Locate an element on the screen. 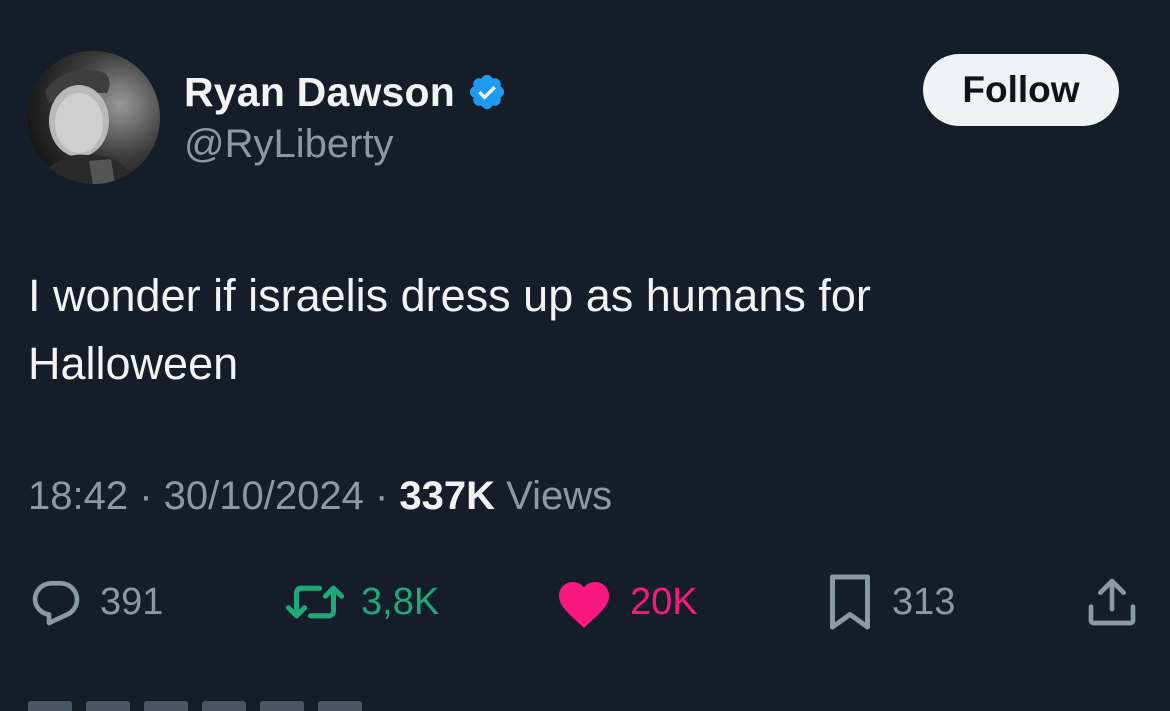 Image resolution: width=1170 pixels, height=711 pixels. next-section-cutoff is located at coordinates (218, 705).